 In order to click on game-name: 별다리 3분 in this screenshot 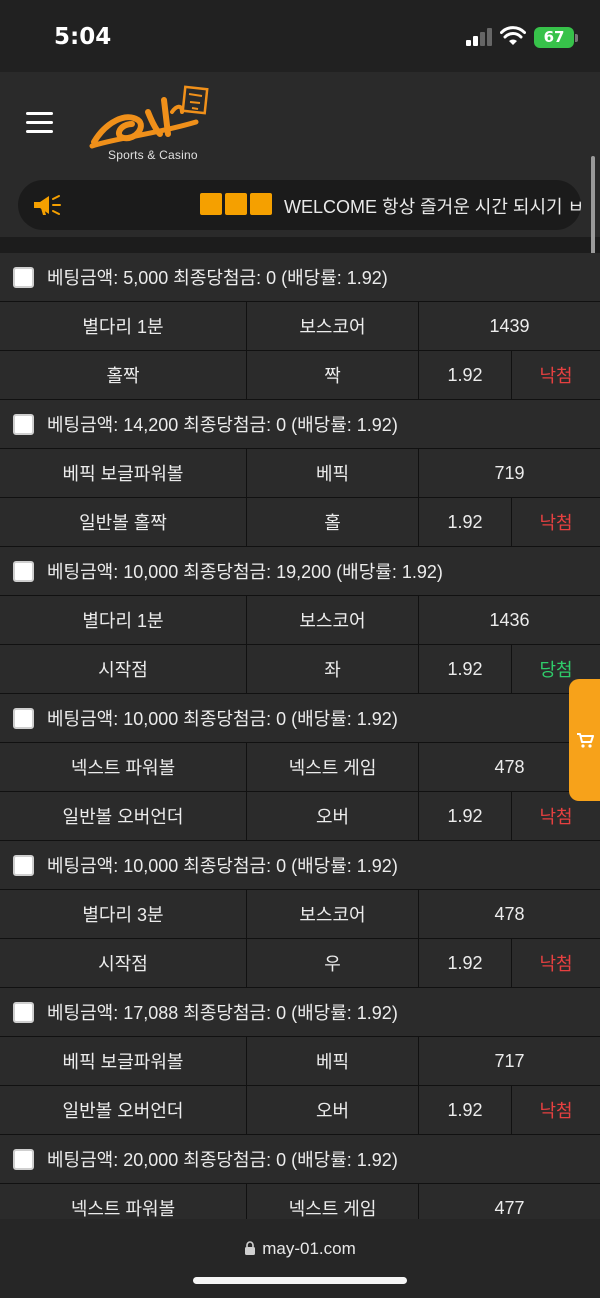, I will do `click(123, 914)`.